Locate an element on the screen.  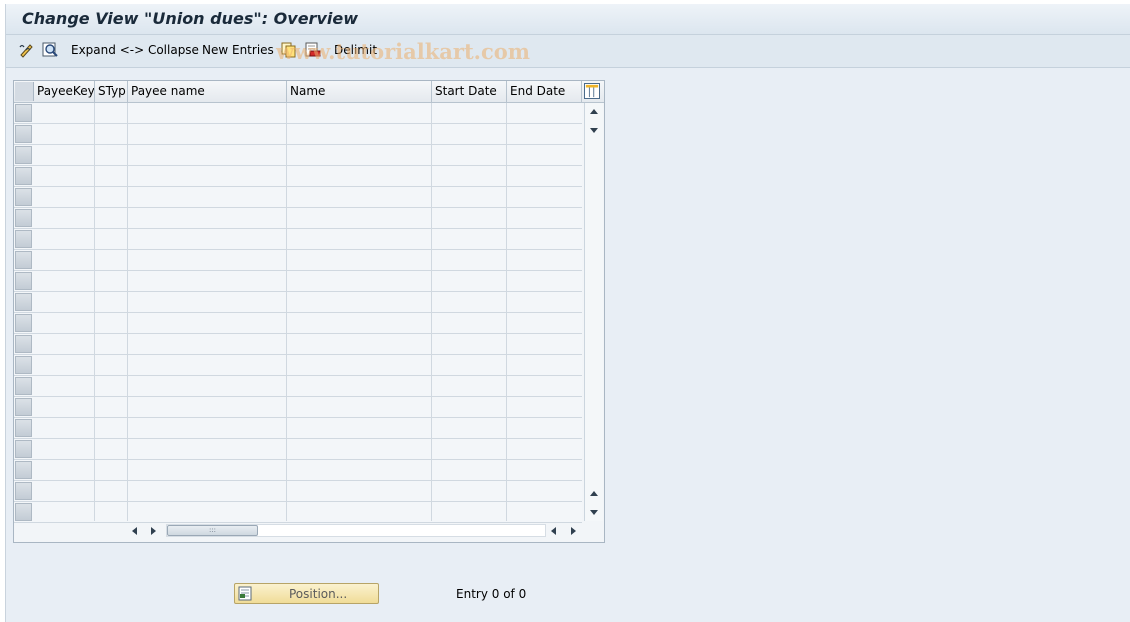
scroll-track: ::: is located at coordinates (356, 530).